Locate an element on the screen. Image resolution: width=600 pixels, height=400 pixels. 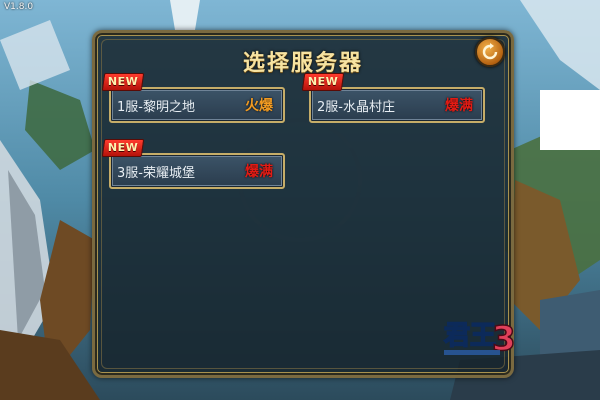
game-logo: 君王 3 is located at coordinates (479, 339).